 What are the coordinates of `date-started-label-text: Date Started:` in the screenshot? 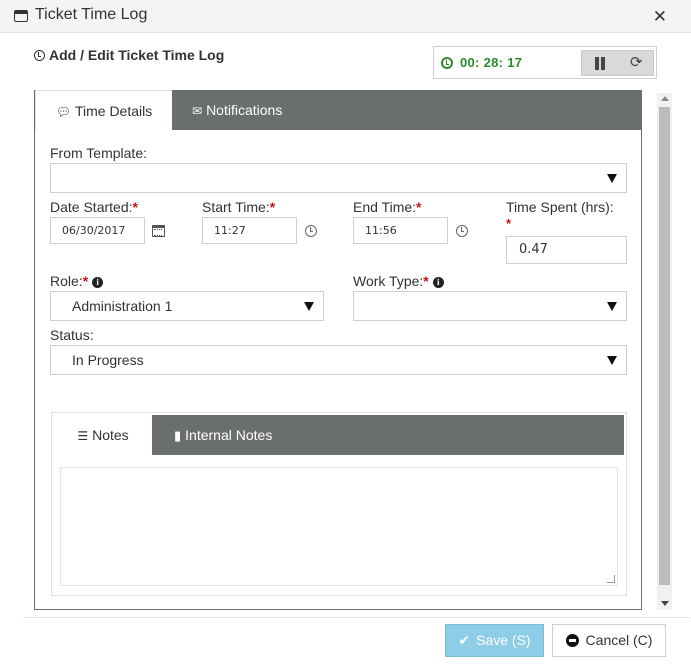 It's located at (91, 207).